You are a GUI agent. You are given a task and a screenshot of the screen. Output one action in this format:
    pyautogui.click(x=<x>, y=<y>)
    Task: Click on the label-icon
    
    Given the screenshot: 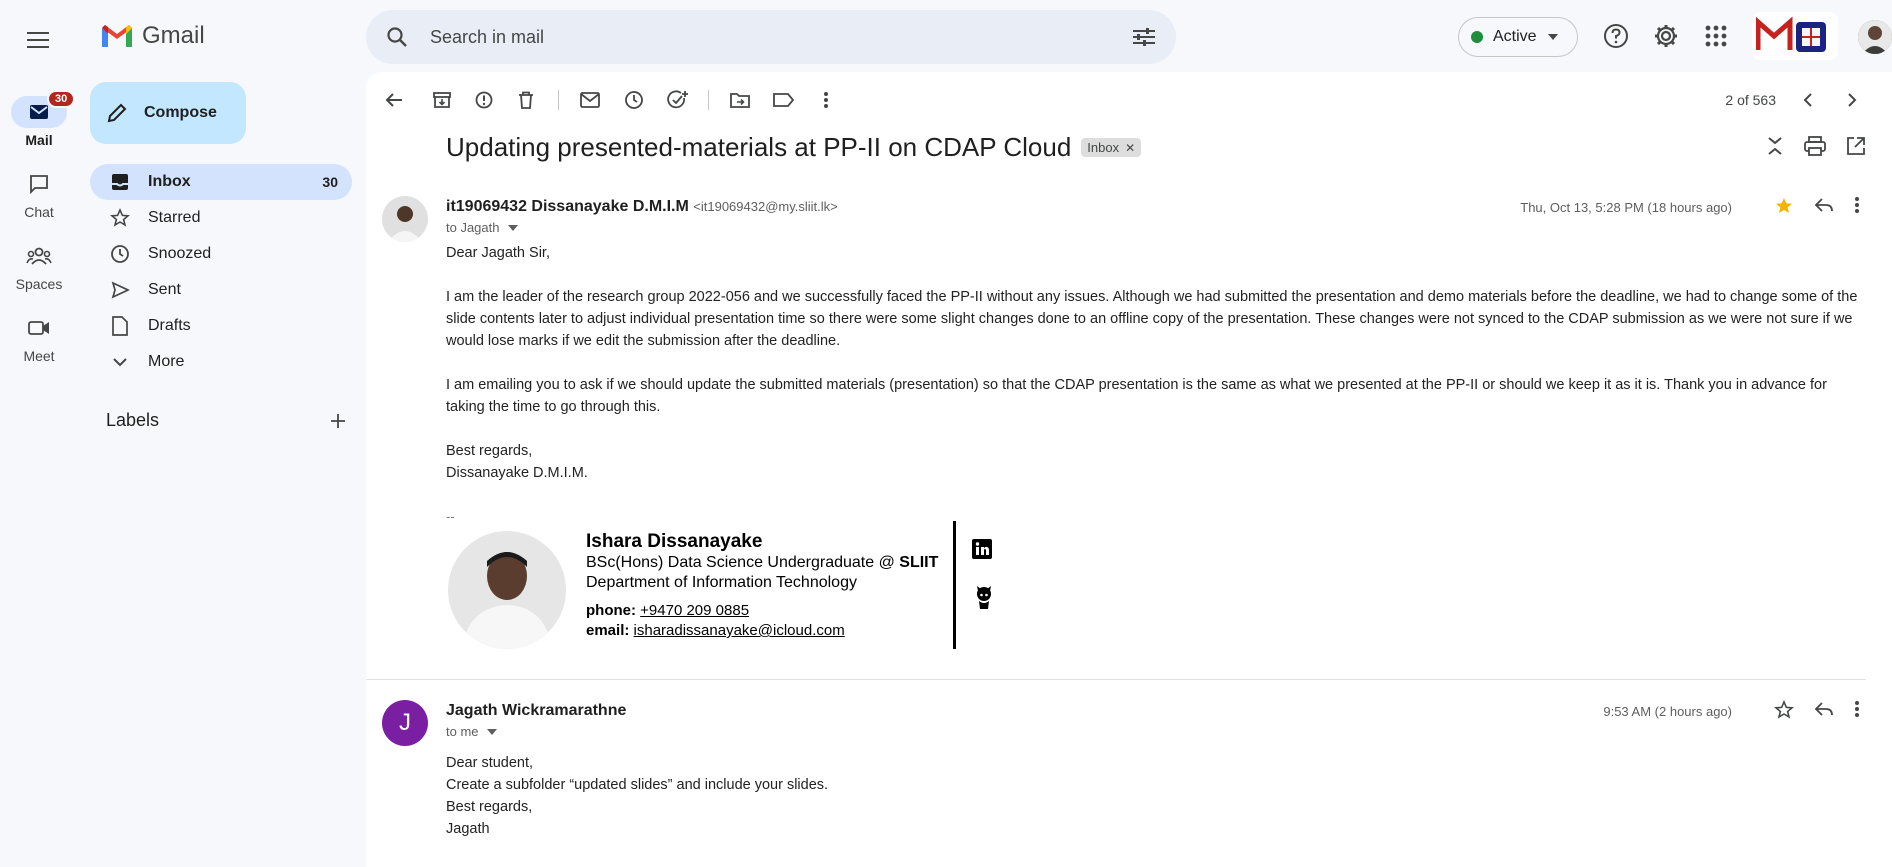 What is the action you would take?
    pyautogui.click(x=784, y=100)
    